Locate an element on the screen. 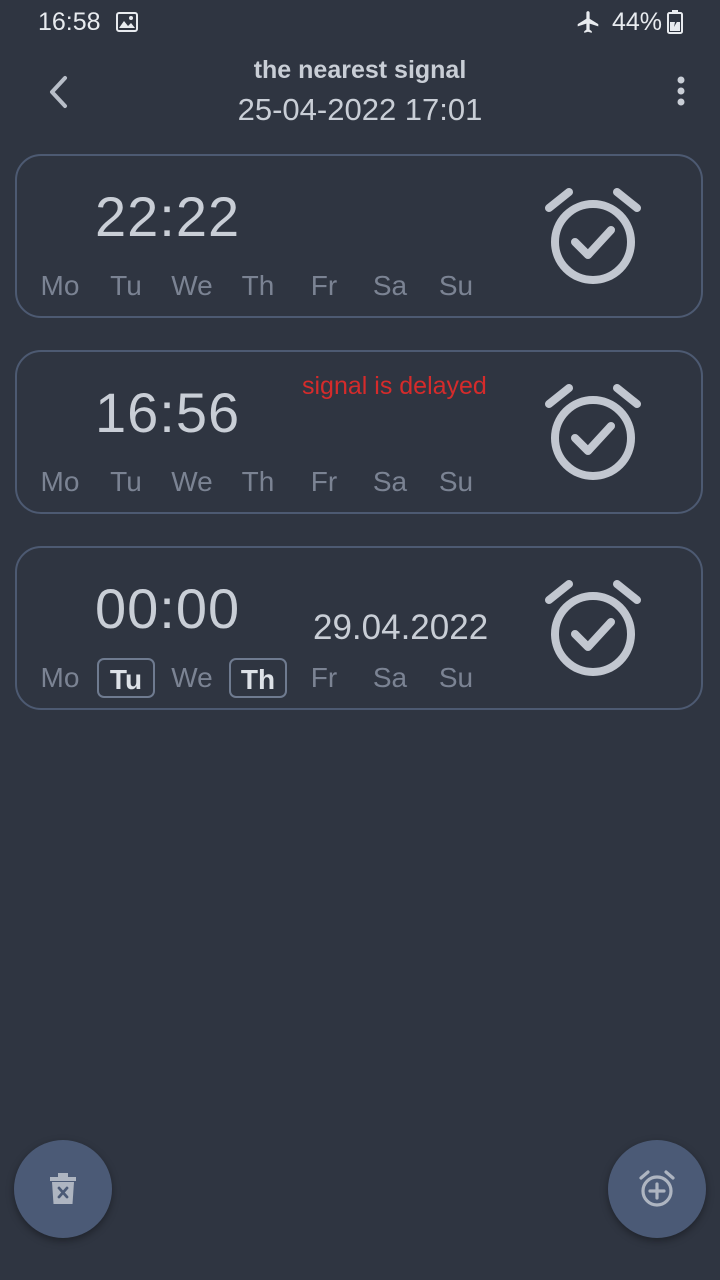 Image resolution: width=720 pixels, height=1280 pixels. alarm-card: 22:22 Mo Tu We Th Fr Sa Su is located at coordinates (359, 236).